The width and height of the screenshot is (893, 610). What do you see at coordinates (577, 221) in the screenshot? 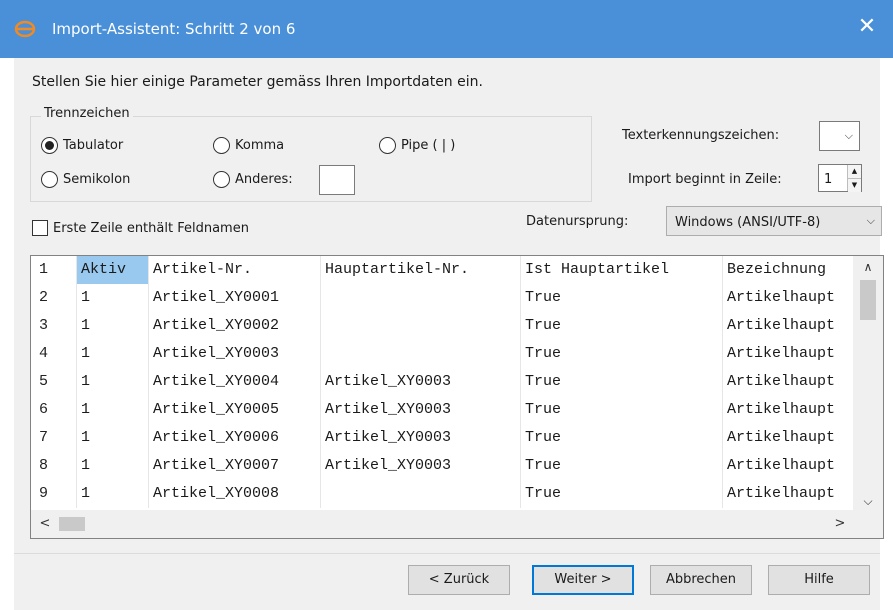
I see `data-origin-label: Datenursprung:` at bounding box center [577, 221].